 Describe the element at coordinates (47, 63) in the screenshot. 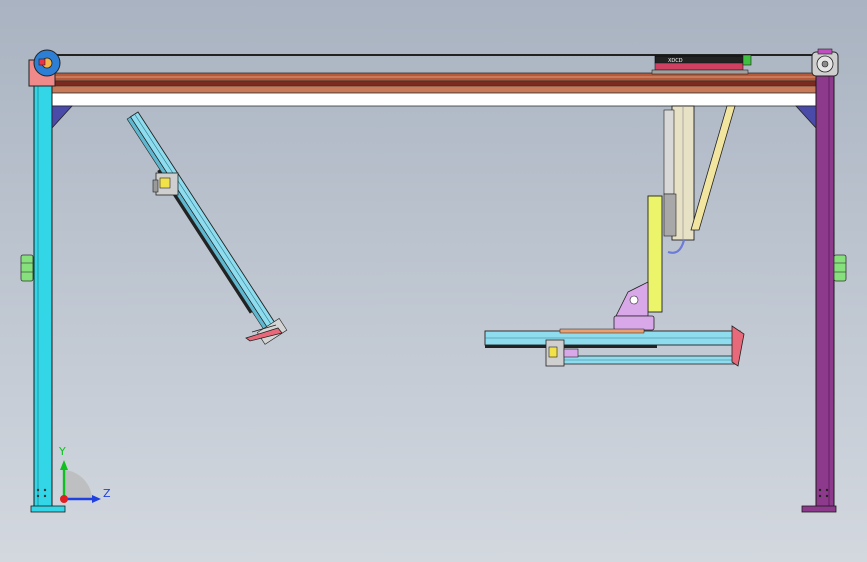

I see `pulley-icon` at that location.